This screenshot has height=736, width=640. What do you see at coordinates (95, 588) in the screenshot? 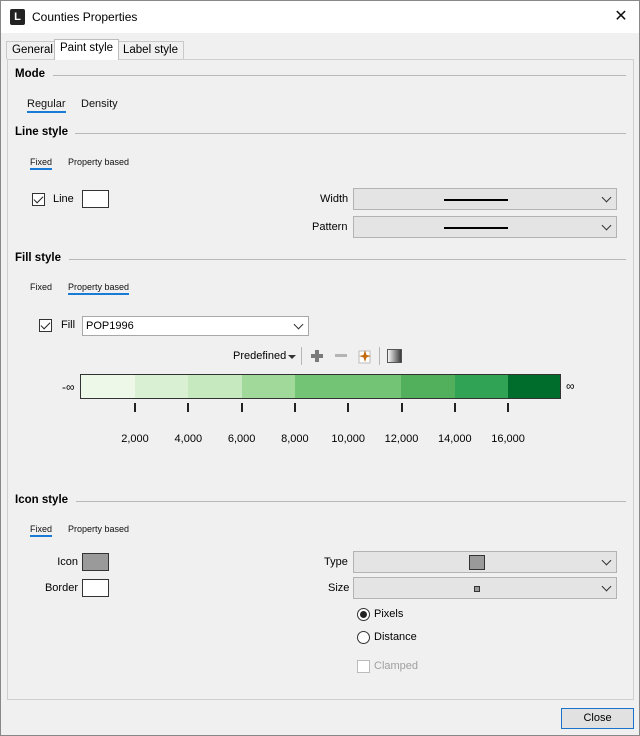
I see `border-color-swatch` at bounding box center [95, 588].